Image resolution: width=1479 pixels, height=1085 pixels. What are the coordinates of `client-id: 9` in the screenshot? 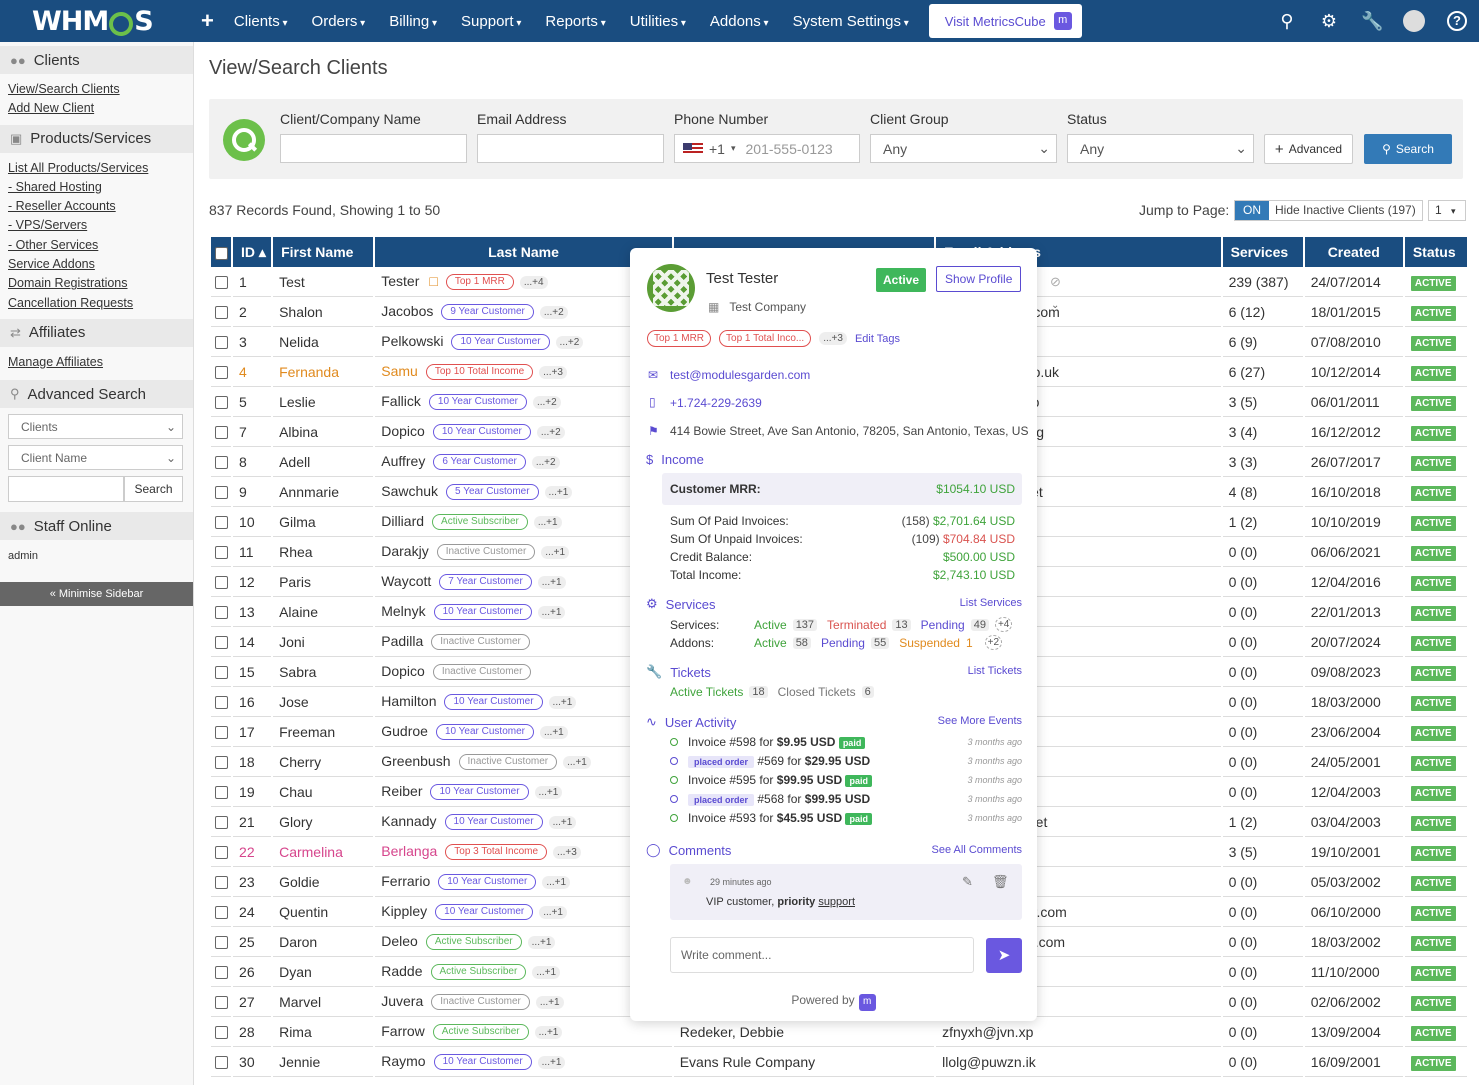 It's located at (252, 492).